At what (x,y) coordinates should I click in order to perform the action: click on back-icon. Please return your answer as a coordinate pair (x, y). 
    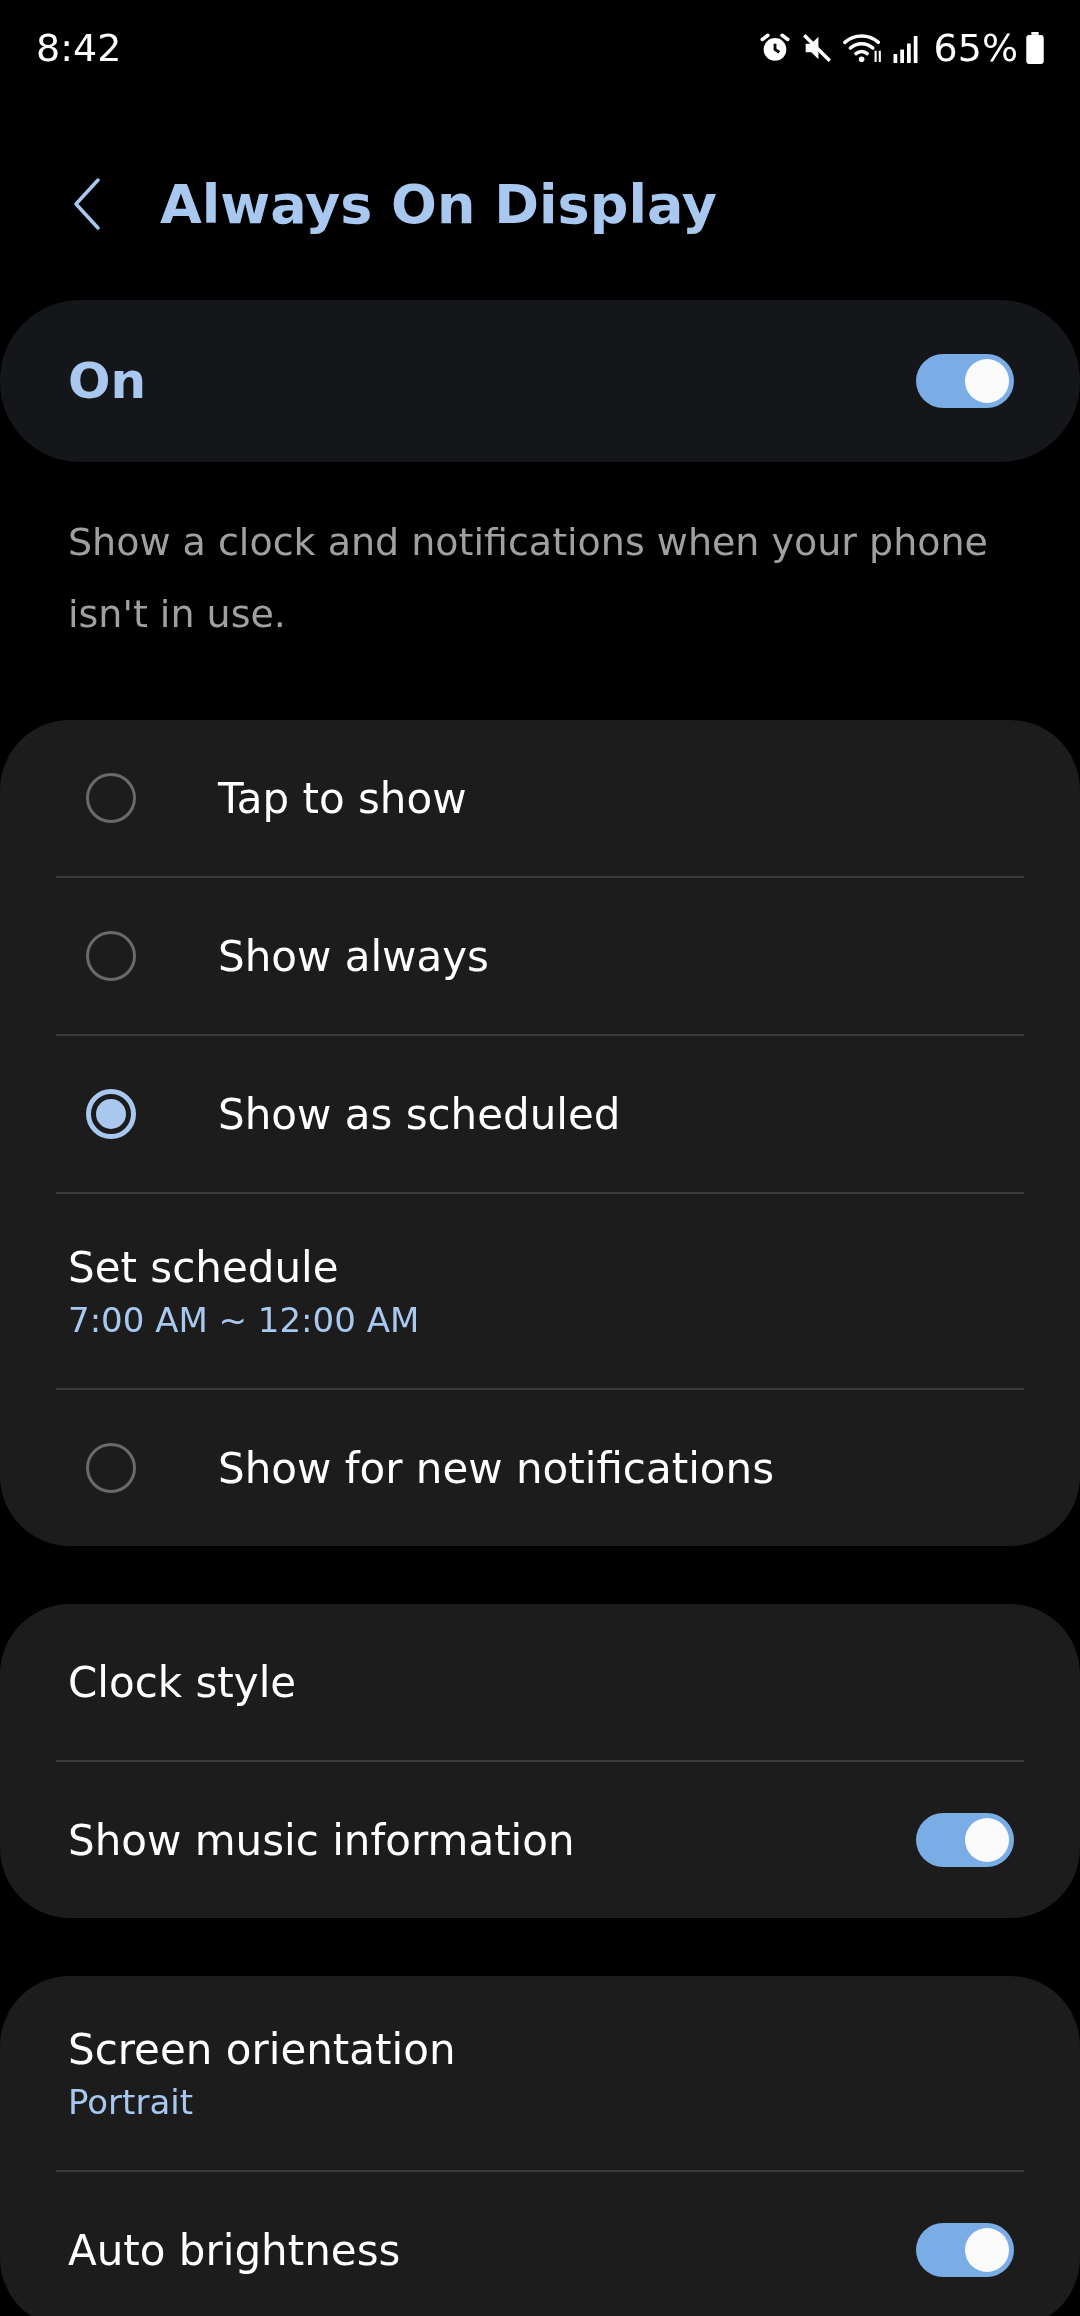
    Looking at the image, I should click on (87, 204).